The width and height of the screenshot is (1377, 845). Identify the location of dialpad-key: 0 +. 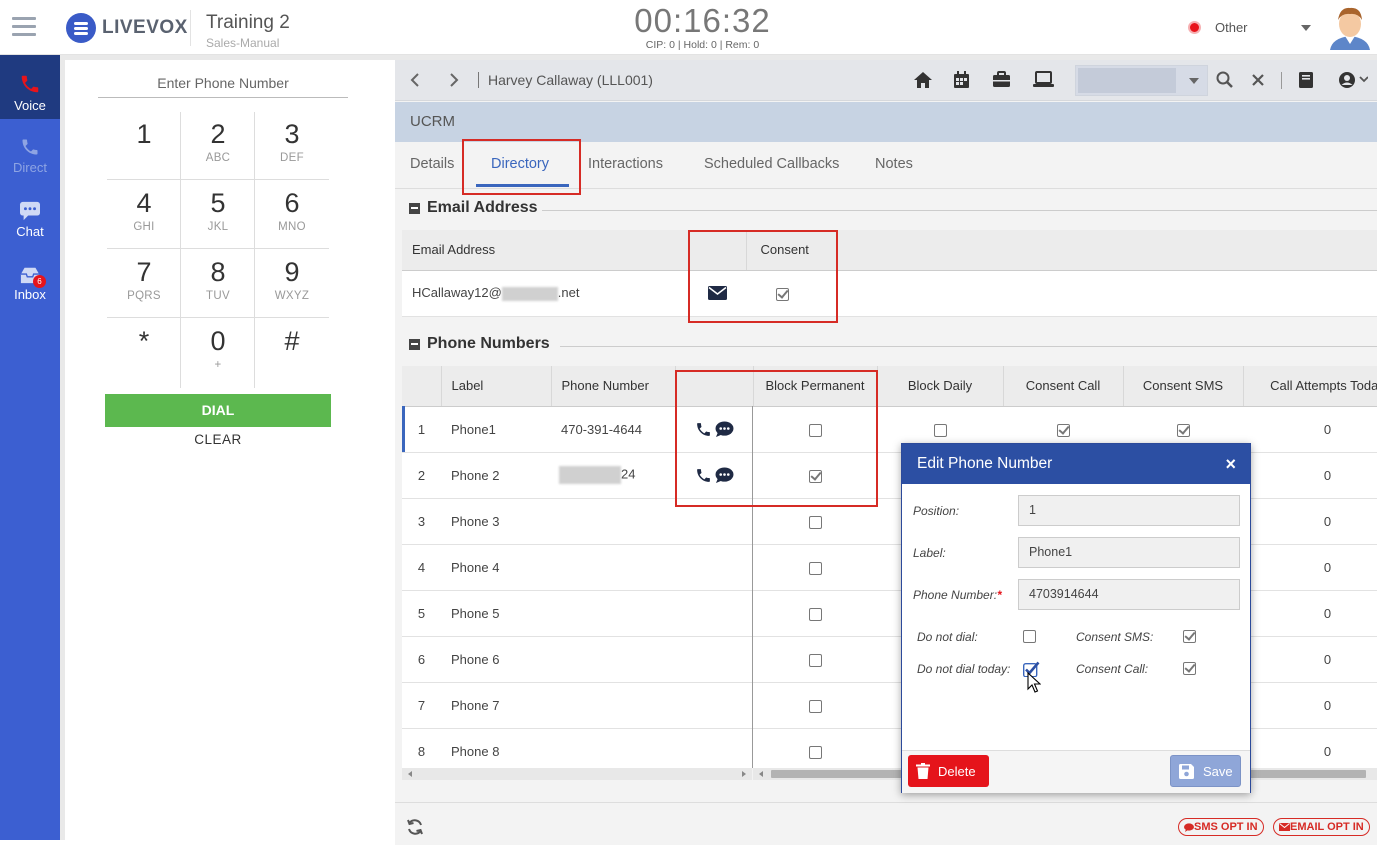
(218, 353).